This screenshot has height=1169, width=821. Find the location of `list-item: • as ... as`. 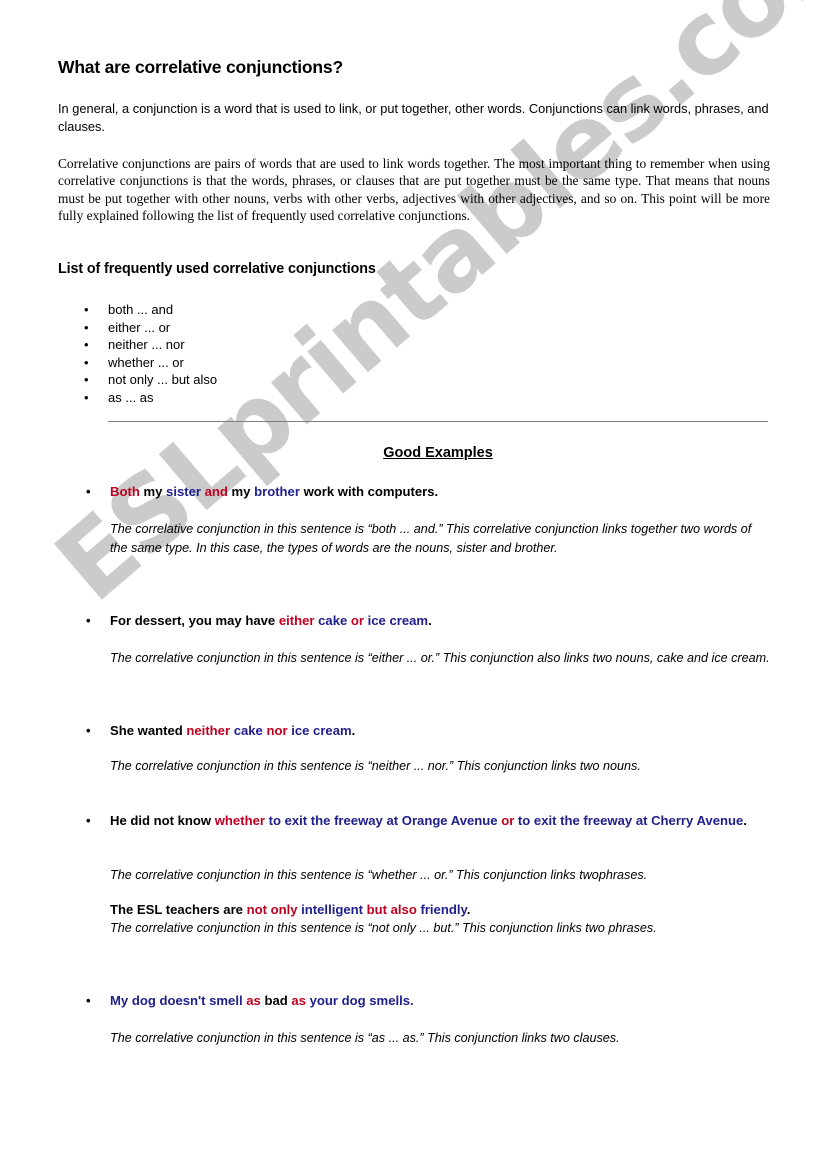

list-item: • as ... as is located at coordinates (149, 398).